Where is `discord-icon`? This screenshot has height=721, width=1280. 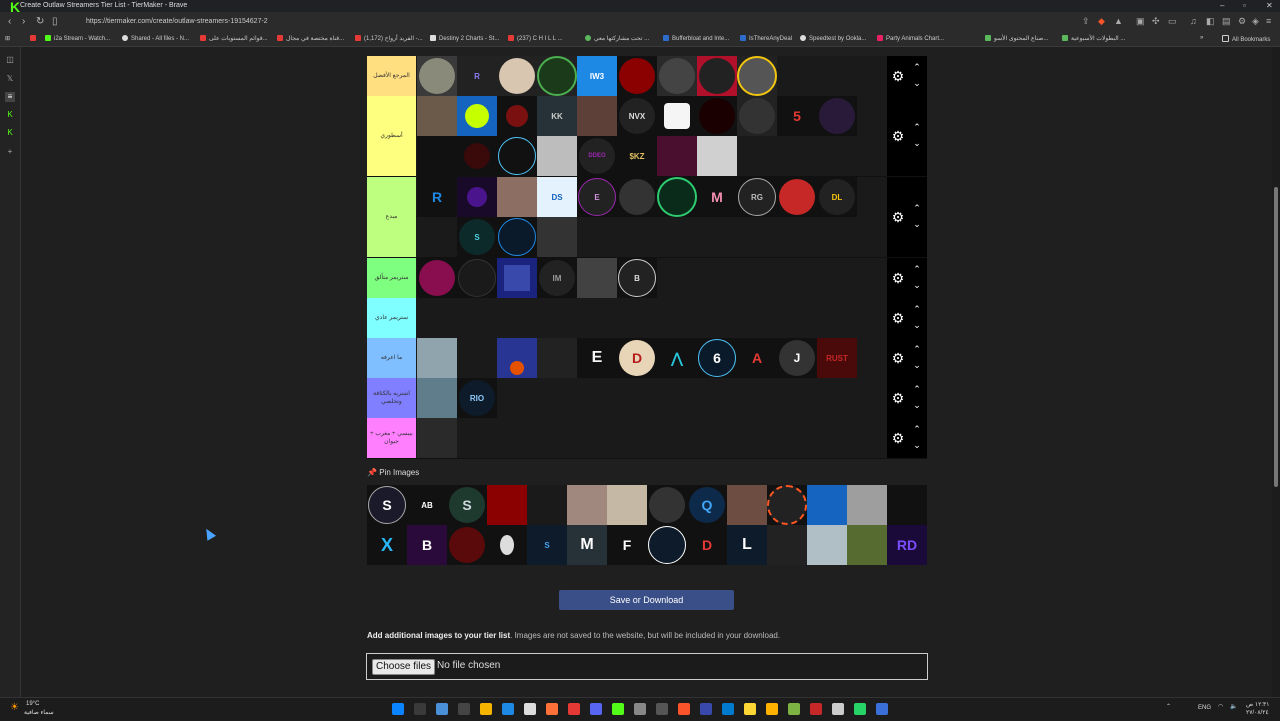 discord-icon is located at coordinates (596, 709).